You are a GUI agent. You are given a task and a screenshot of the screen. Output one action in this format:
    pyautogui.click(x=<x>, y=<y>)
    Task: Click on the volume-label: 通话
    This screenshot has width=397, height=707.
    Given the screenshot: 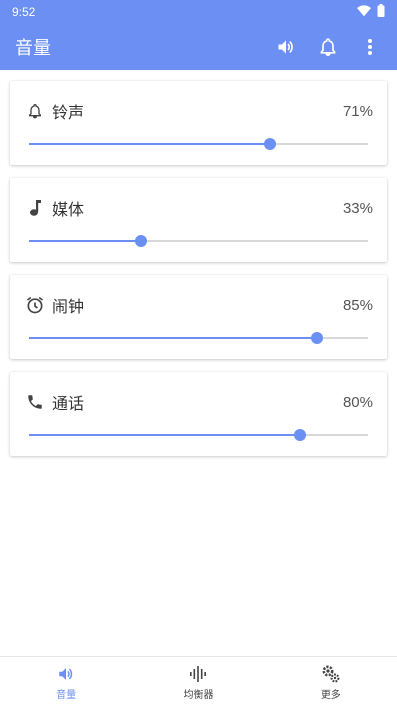 What is the action you would take?
    pyautogui.click(x=68, y=403)
    